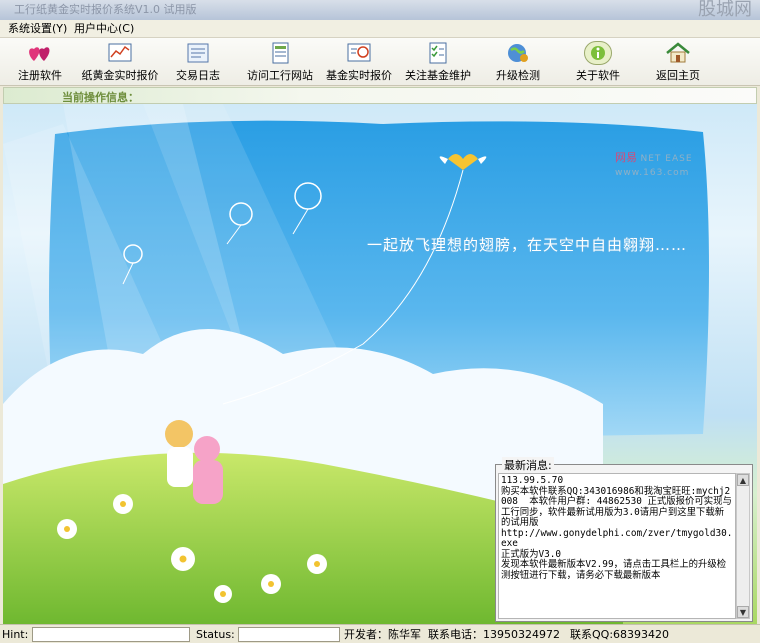 Image resolution: width=760 pixels, height=643 pixels. What do you see at coordinates (518, 53) in the screenshot?
I see `globe-icon` at bounding box center [518, 53].